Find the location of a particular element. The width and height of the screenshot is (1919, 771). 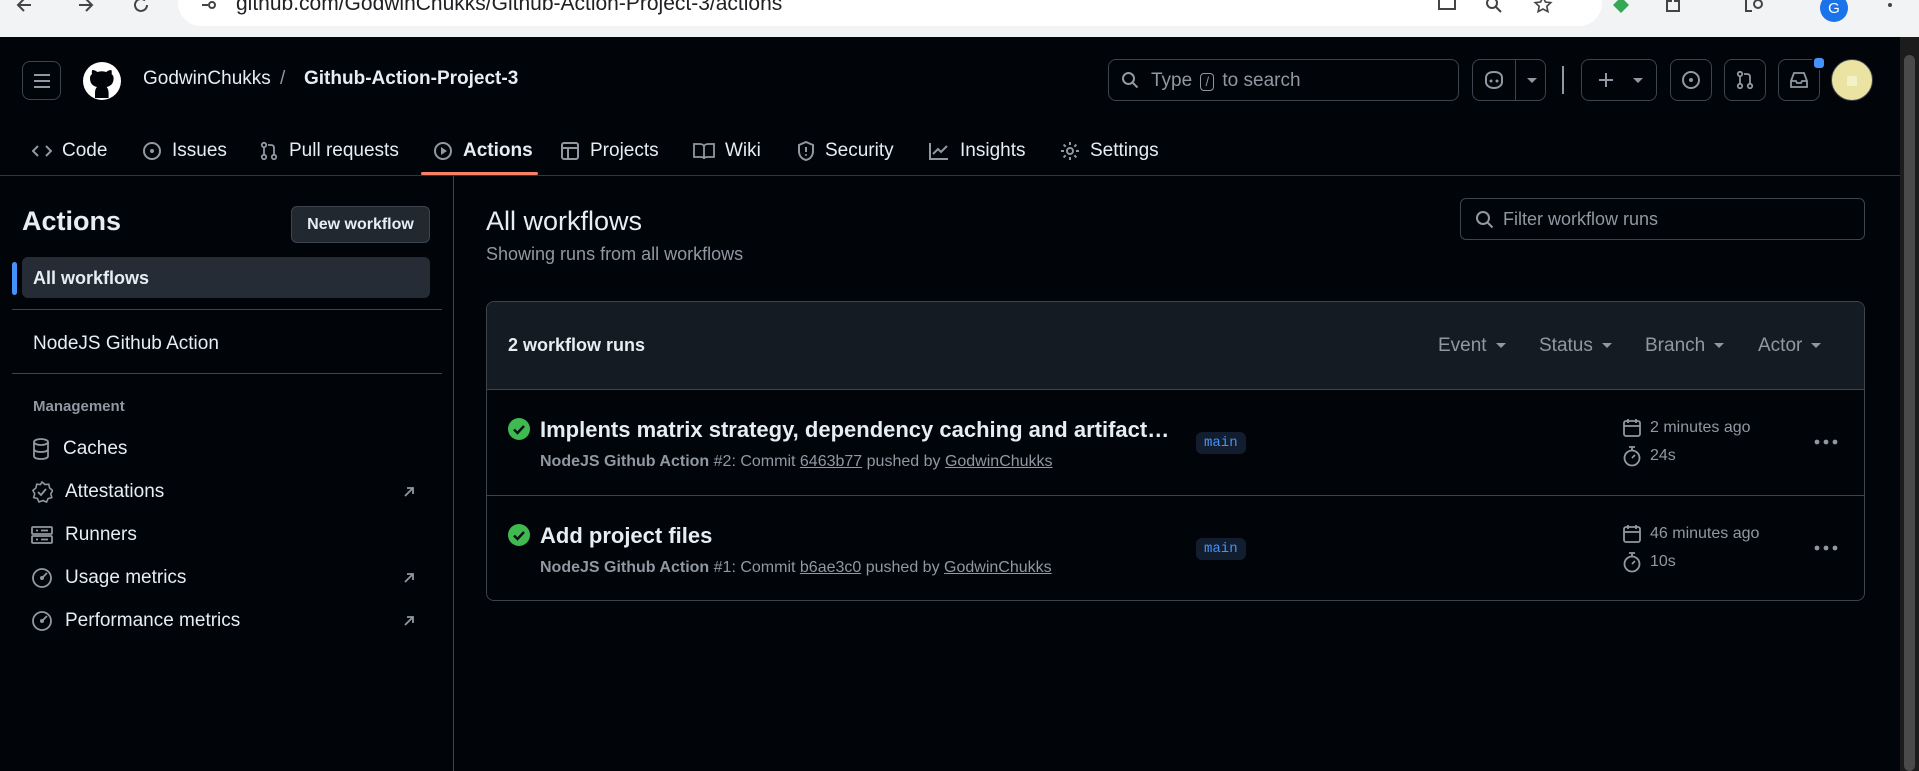

management-heading: Management is located at coordinates (79, 406).